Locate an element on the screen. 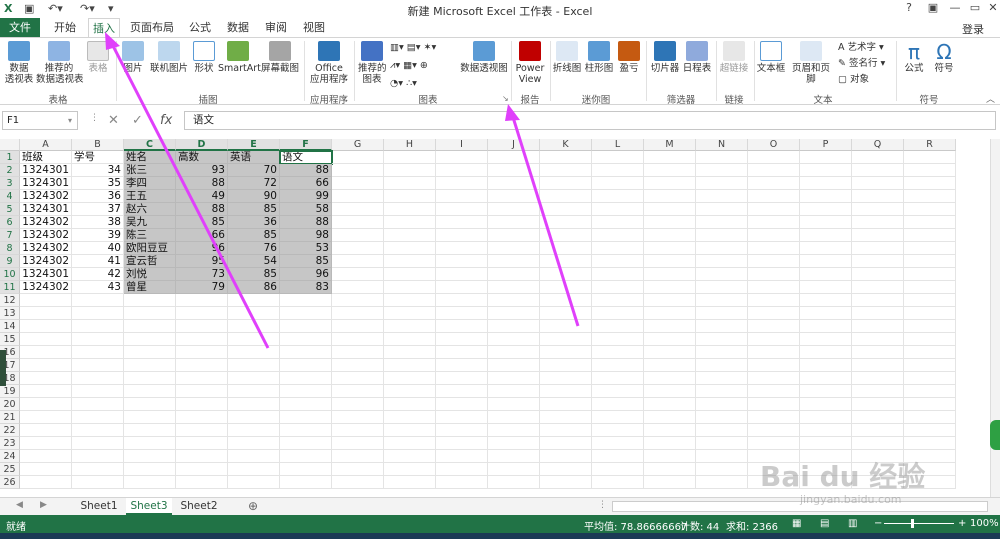 The image size is (1000, 539). cell-c15 is located at coordinates (150, 339).